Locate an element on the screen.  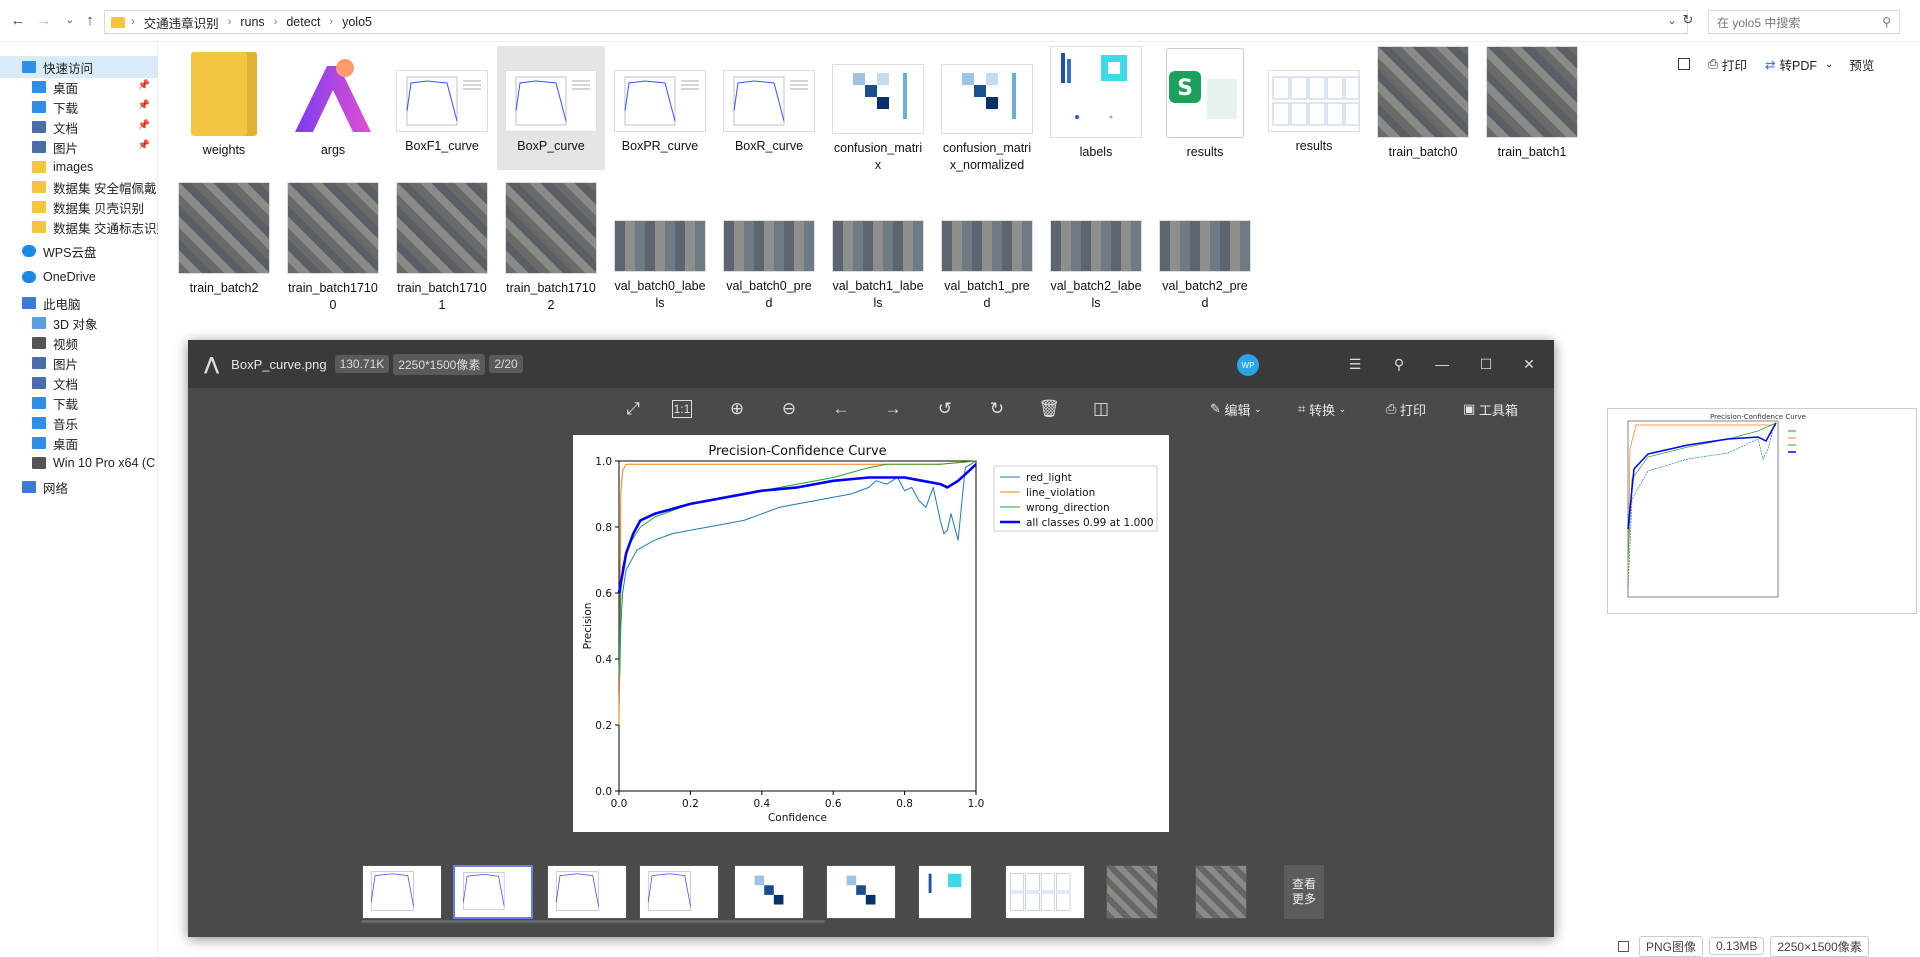
file-item: train_batch1710 1 is located at coordinates (442, 247).